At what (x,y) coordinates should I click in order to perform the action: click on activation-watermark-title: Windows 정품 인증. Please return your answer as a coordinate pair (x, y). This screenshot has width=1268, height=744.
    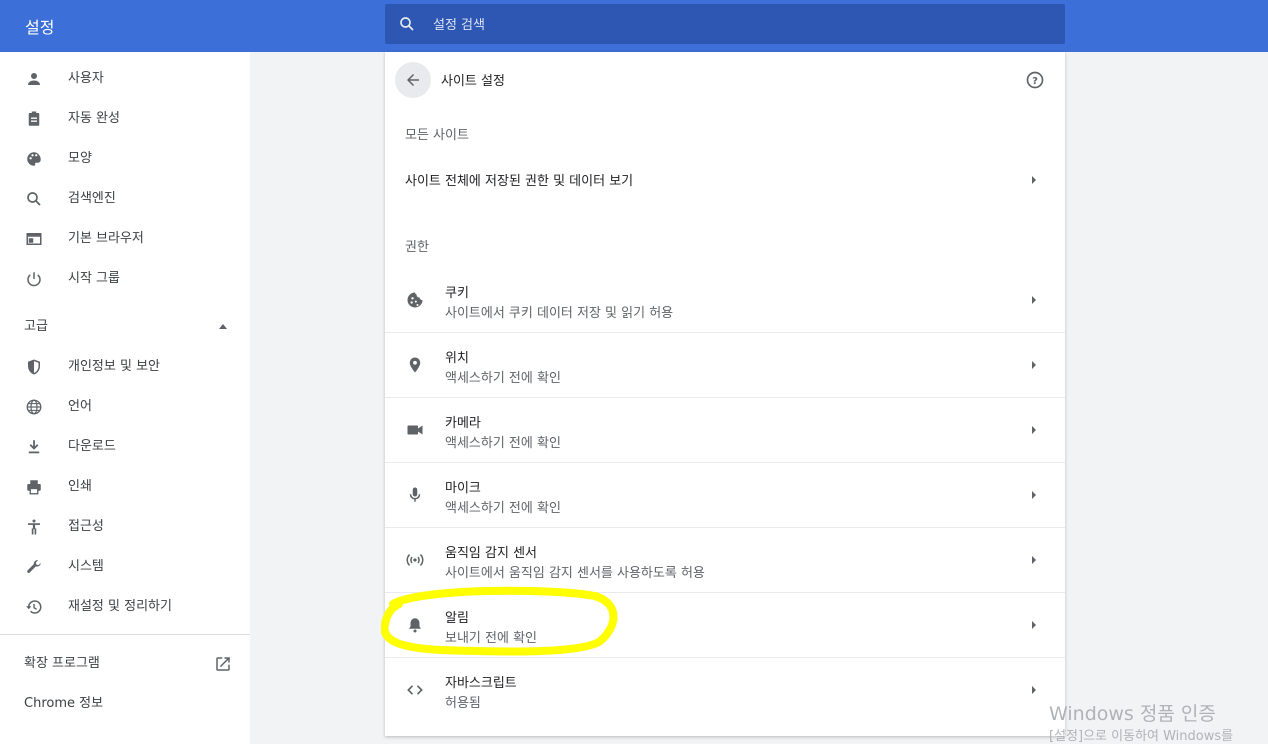
    Looking at the image, I should click on (1132, 714).